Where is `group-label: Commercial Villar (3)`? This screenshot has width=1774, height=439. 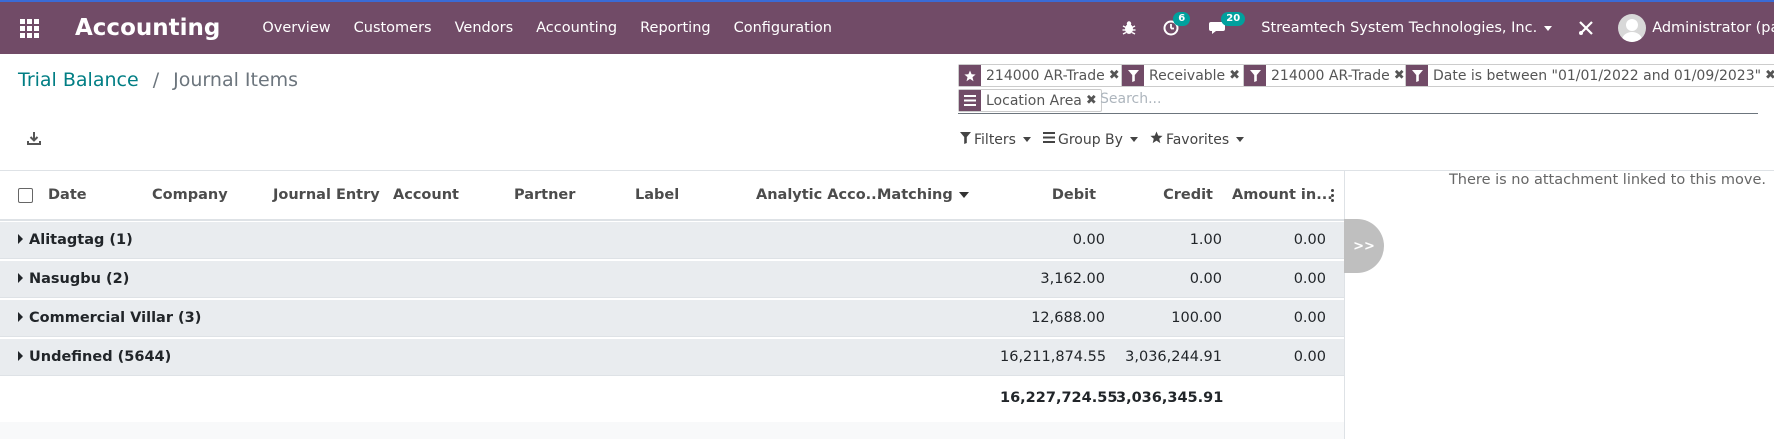
group-label: Commercial Villar (3) is located at coordinates (115, 318).